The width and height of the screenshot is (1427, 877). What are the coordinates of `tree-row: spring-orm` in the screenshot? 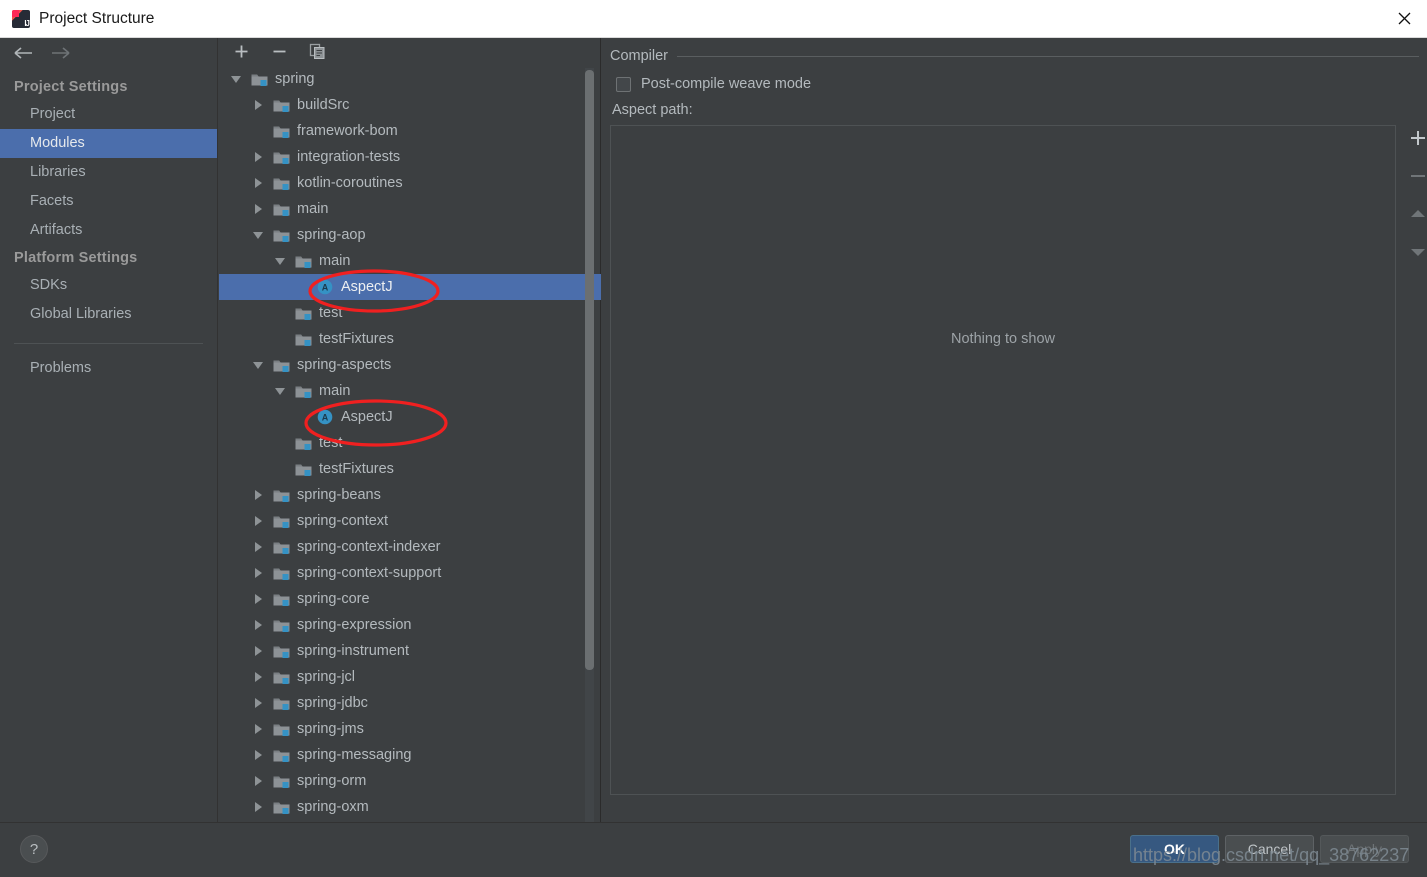 It's located at (410, 781).